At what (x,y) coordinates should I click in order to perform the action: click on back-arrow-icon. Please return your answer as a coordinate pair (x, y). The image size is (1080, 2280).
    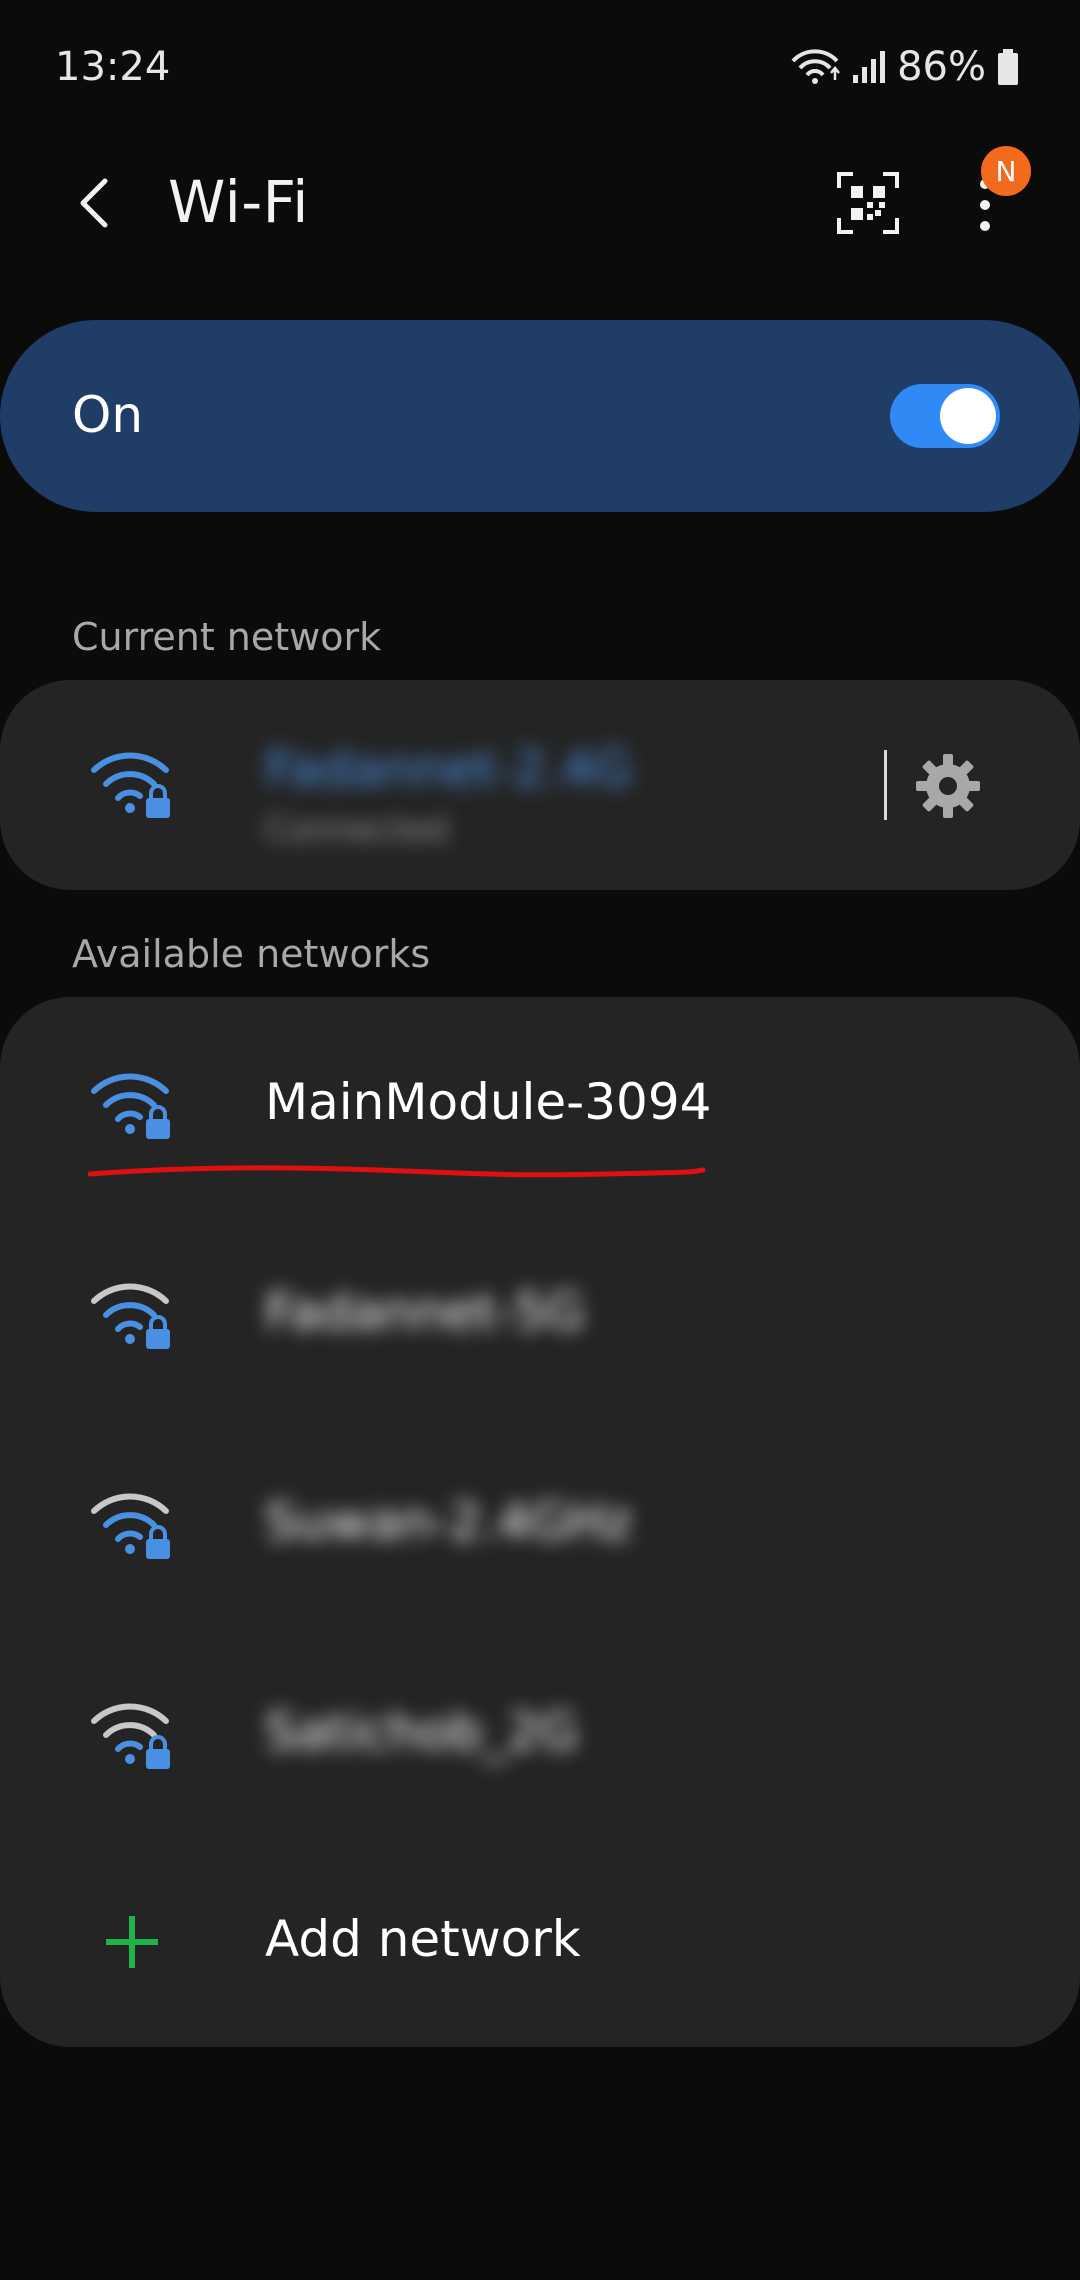
    Looking at the image, I should click on (94, 203).